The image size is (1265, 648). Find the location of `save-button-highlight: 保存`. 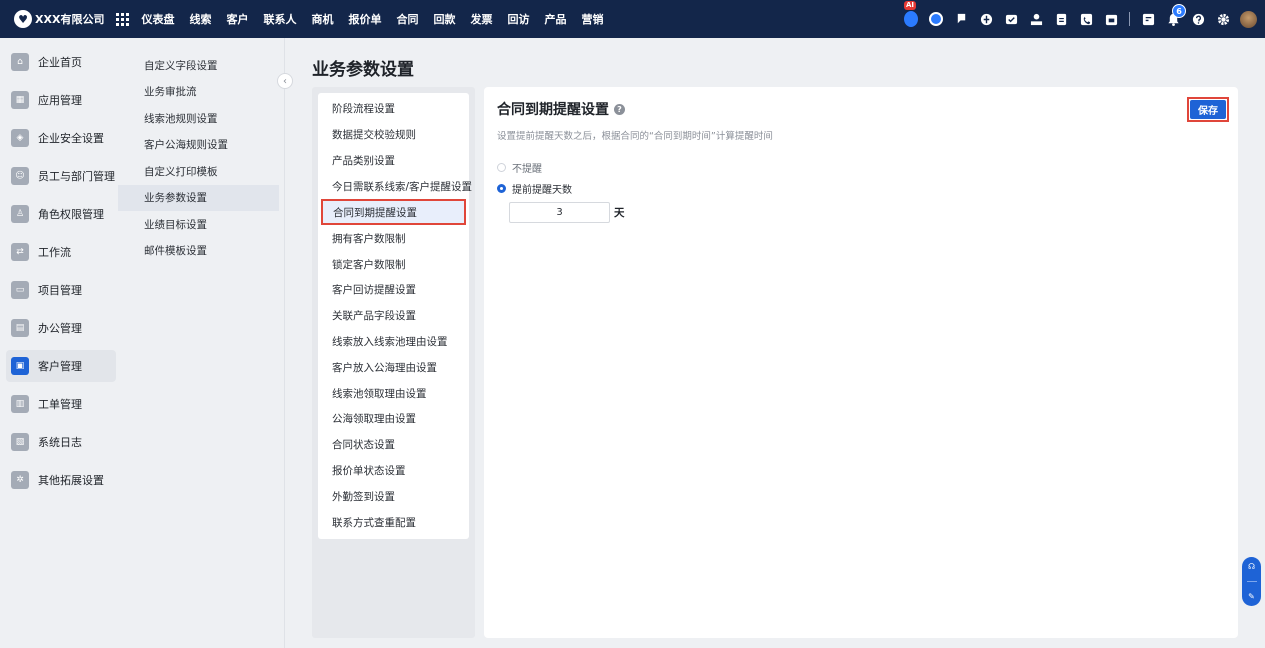

save-button-highlight: 保存 is located at coordinates (1208, 109).